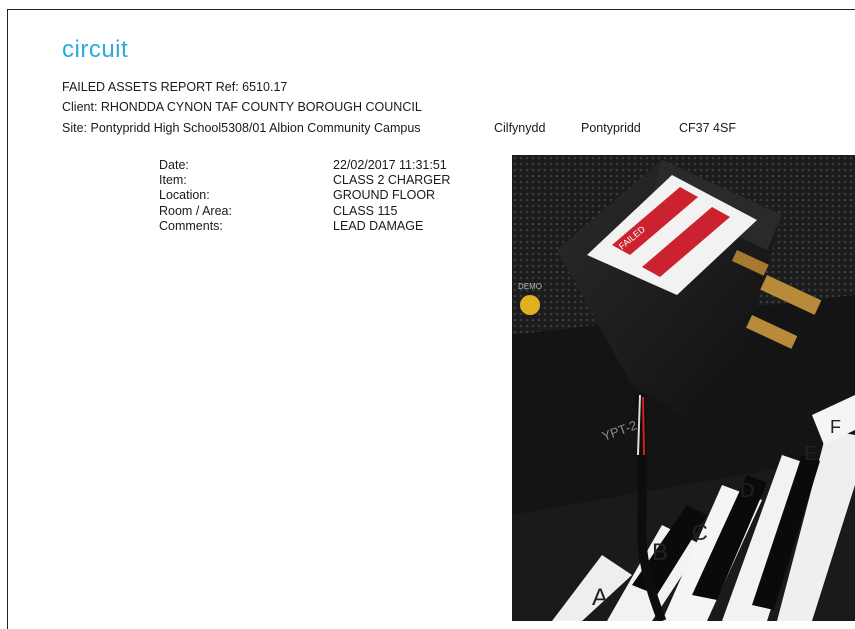 Image resolution: width=855 pixels, height=629 pixels. Describe the element at coordinates (384, 195) in the screenshot. I see `location-value: GROUND FLOOR` at that location.